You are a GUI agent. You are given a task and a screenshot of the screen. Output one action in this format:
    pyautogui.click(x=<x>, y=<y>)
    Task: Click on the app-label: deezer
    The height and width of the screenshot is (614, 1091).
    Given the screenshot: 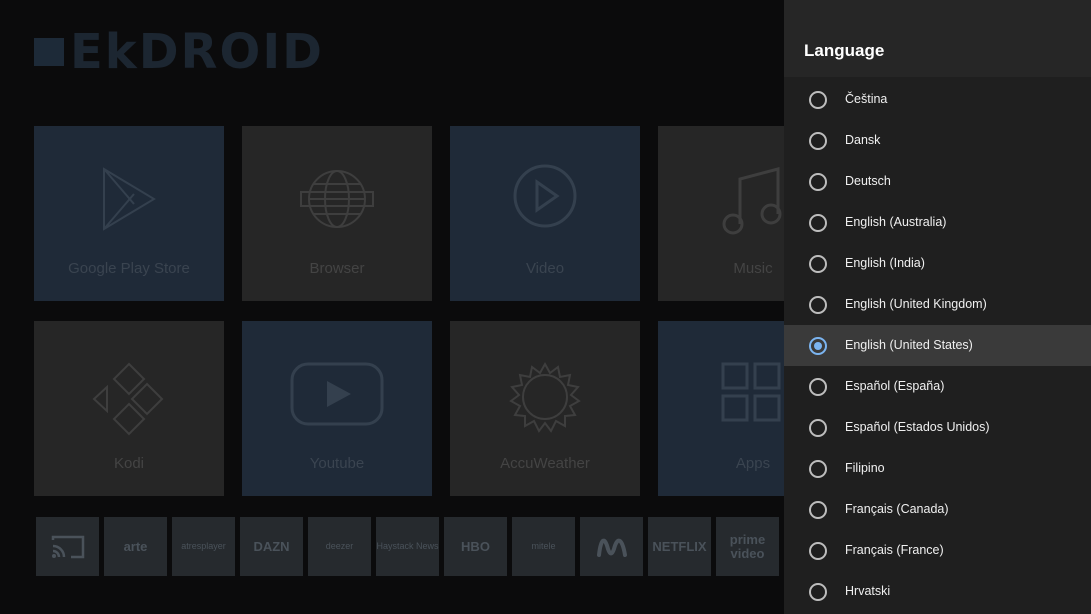 What is the action you would take?
    pyautogui.click(x=339, y=545)
    